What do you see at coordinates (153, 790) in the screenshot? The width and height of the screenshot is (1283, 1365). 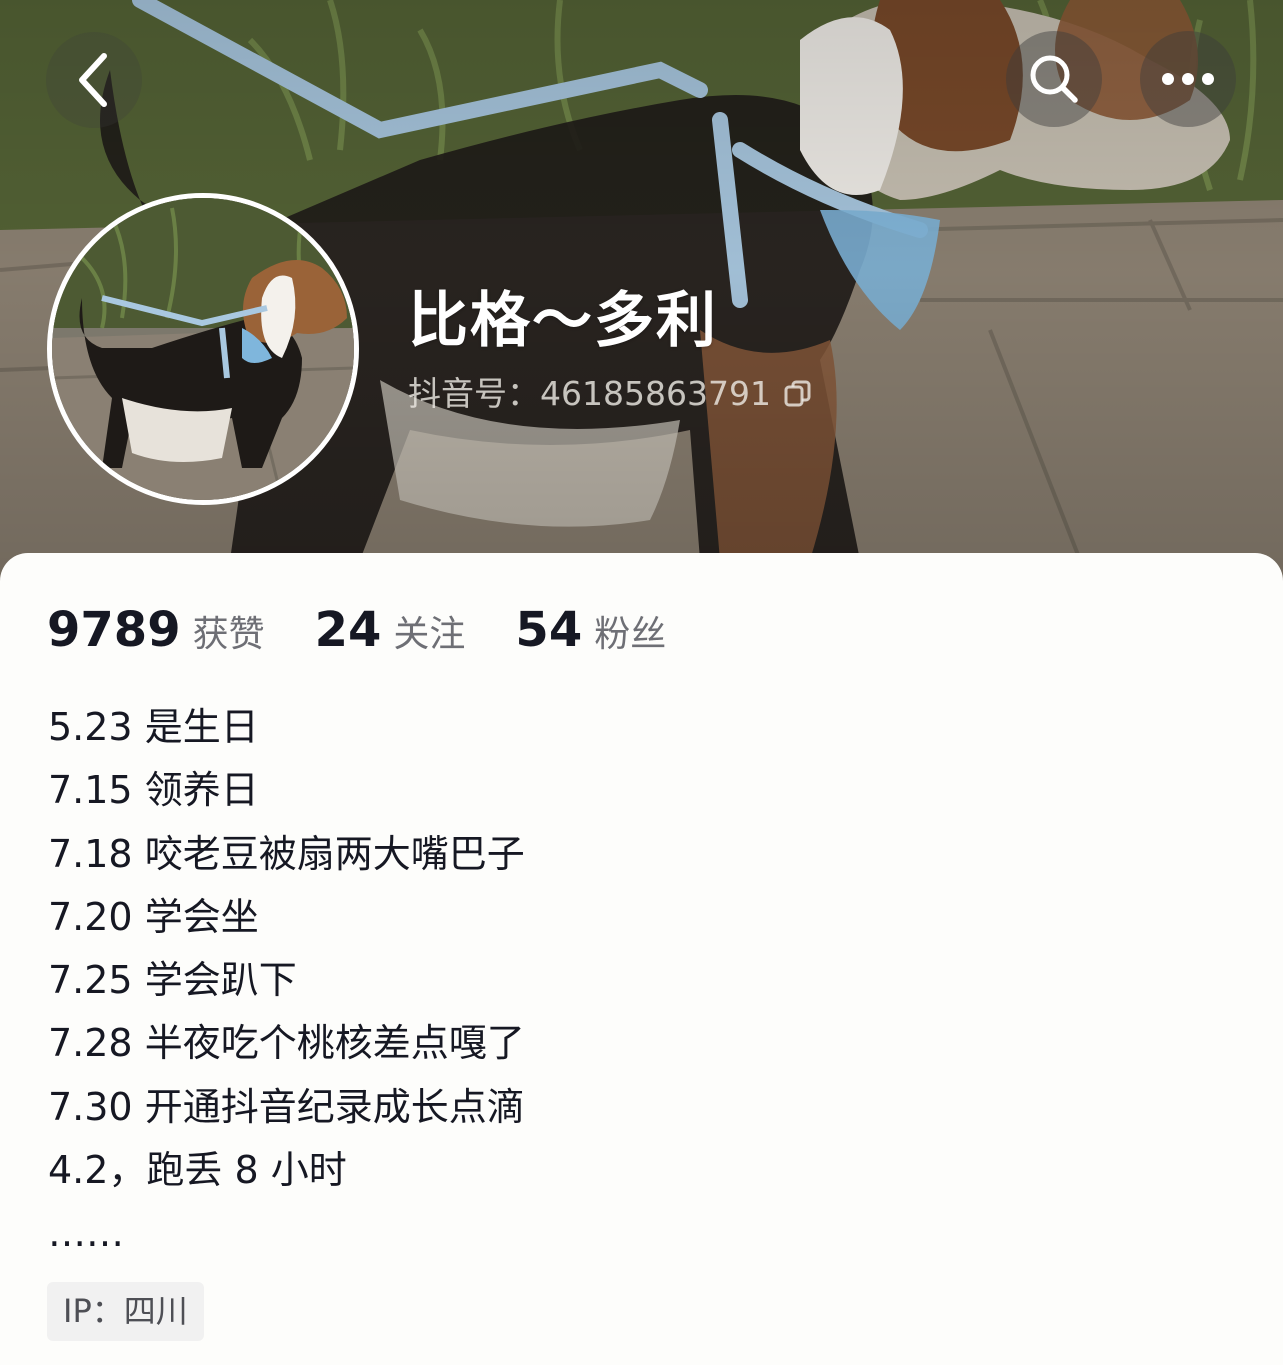 I see `bio-line: 7.15 领养日` at bounding box center [153, 790].